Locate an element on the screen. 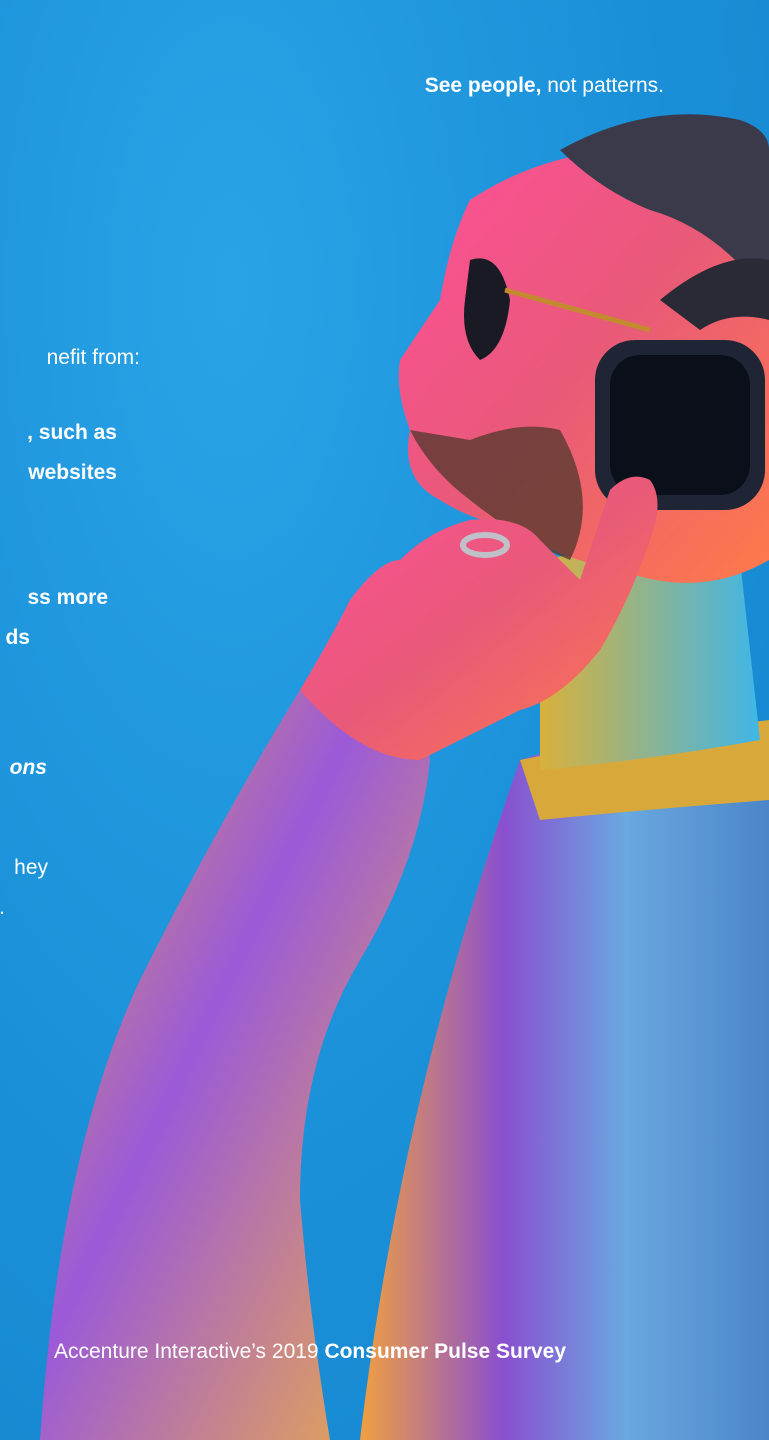 The width and height of the screenshot is (769, 1440). tagline: See people, not patterns. is located at coordinates (544, 86).